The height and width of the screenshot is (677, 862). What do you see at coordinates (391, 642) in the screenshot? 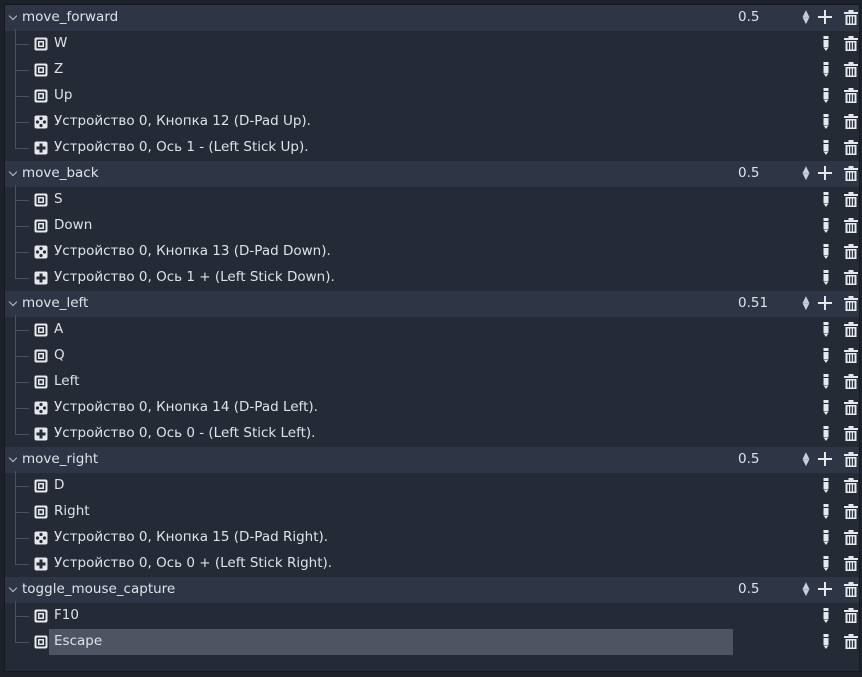
I see `event-label-area: Escape` at bounding box center [391, 642].